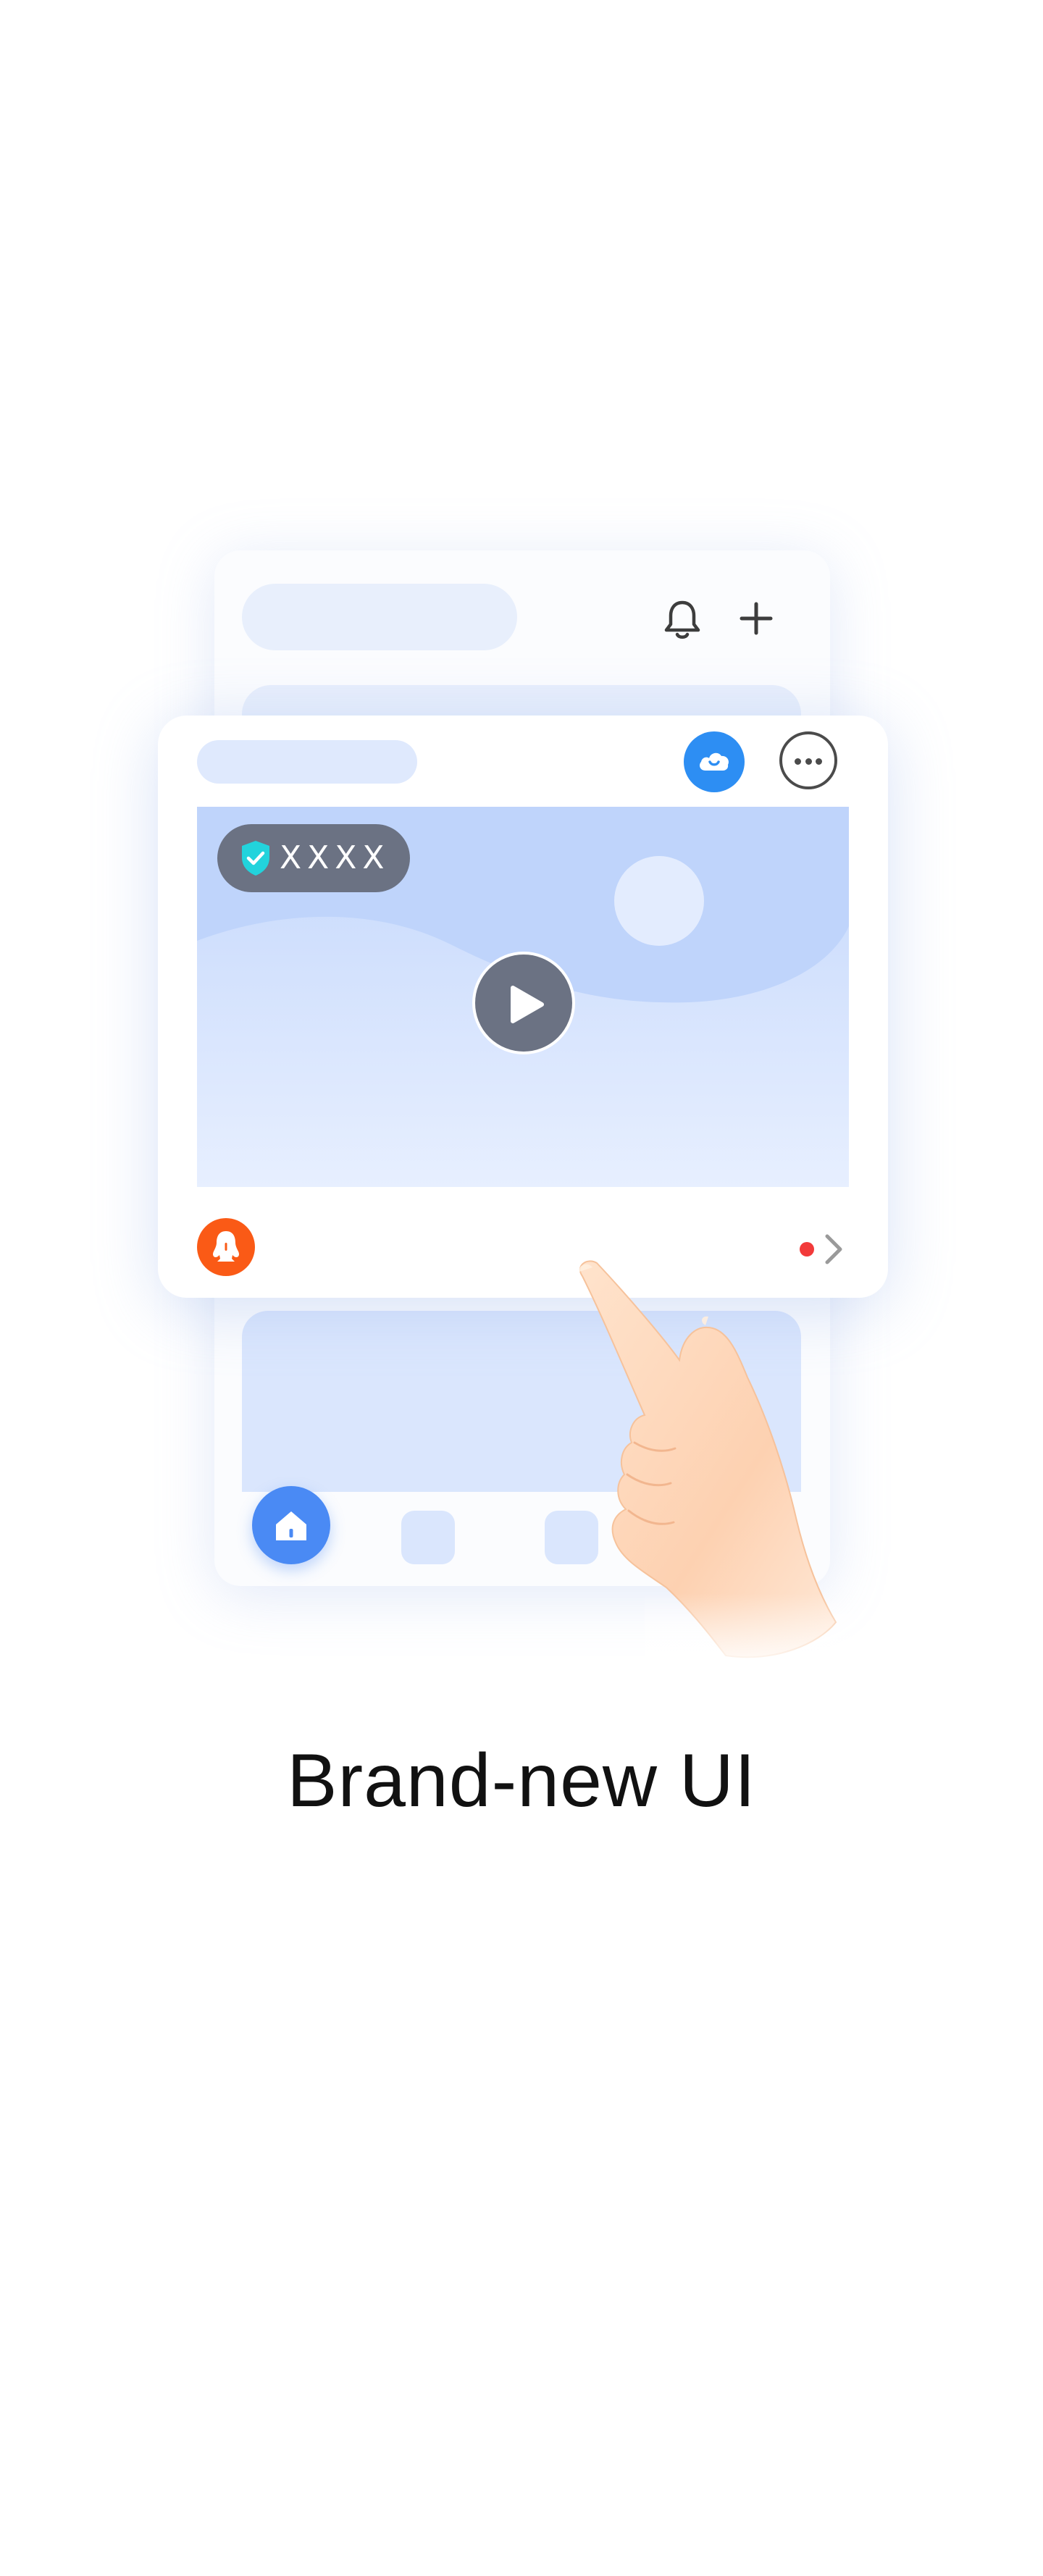 This screenshot has height=2576, width=1043. What do you see at coordinates (307, 762) in the screenshot?
I see `card-title-placeholder` at bounding box center [307, 762].